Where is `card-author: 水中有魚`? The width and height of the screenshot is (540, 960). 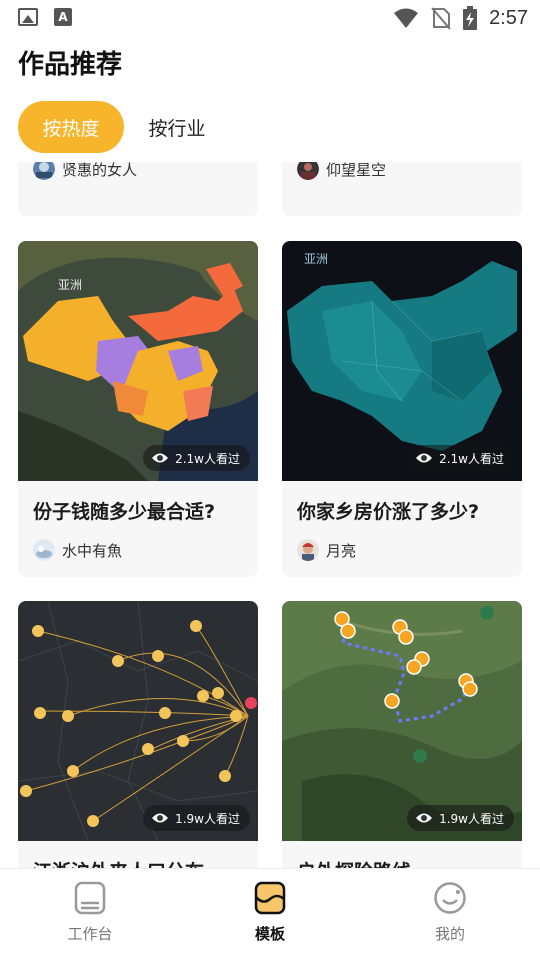 card-author: 水中有魚 is located at coordinates (77, 550).